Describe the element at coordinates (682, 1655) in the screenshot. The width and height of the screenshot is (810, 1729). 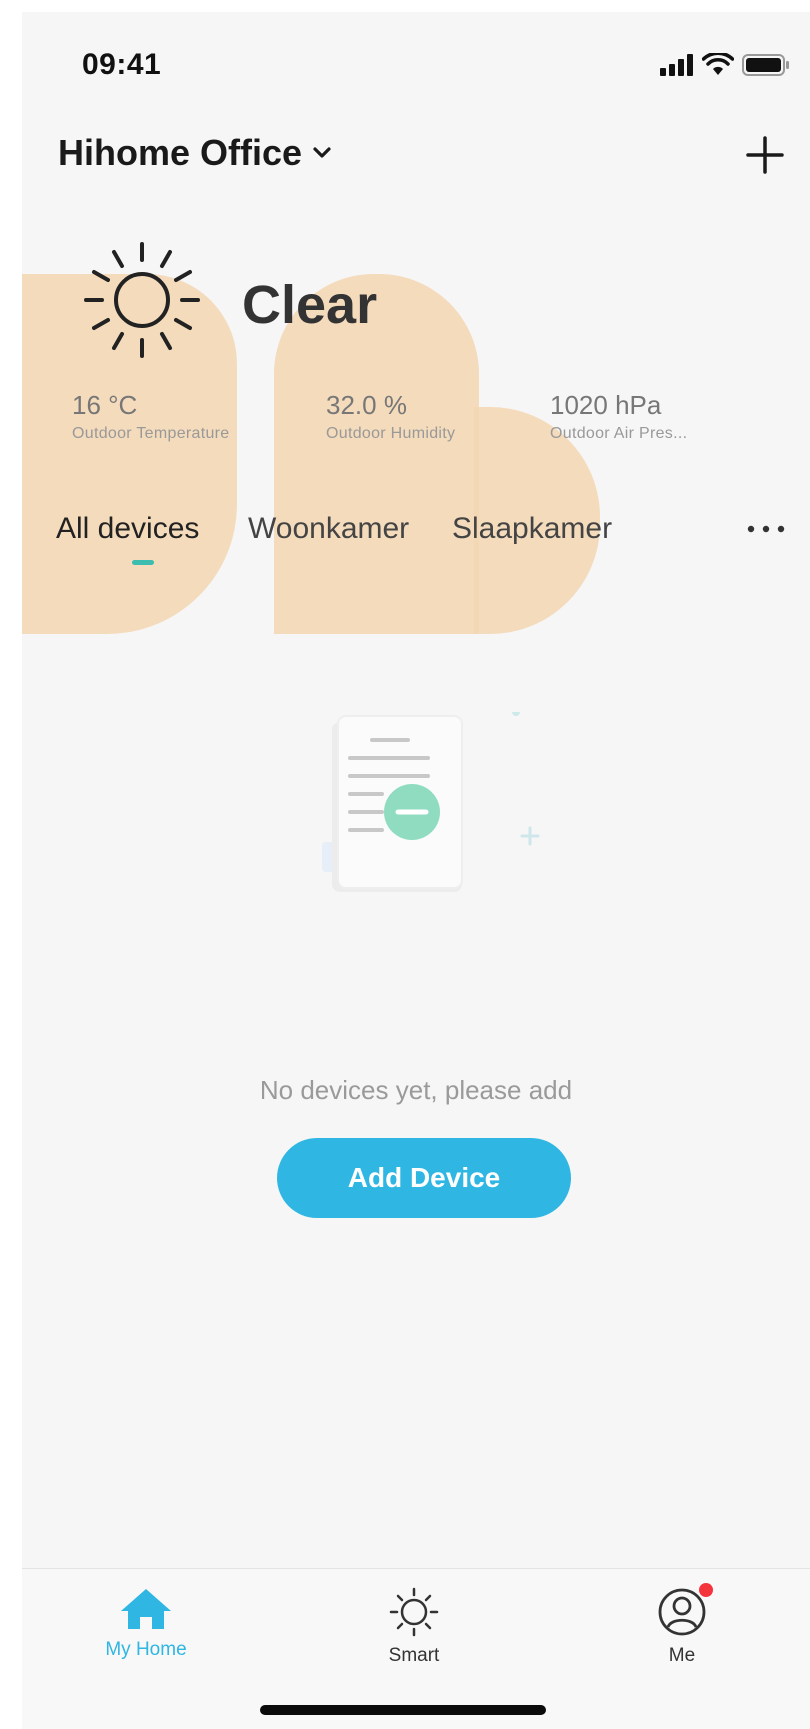
I see `nav-me-label: Me` at that location.